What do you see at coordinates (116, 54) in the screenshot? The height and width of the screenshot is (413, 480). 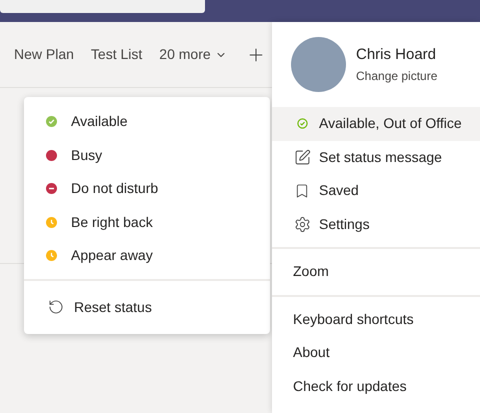 I see `tab: Test List` at bounding box center [116, 54].